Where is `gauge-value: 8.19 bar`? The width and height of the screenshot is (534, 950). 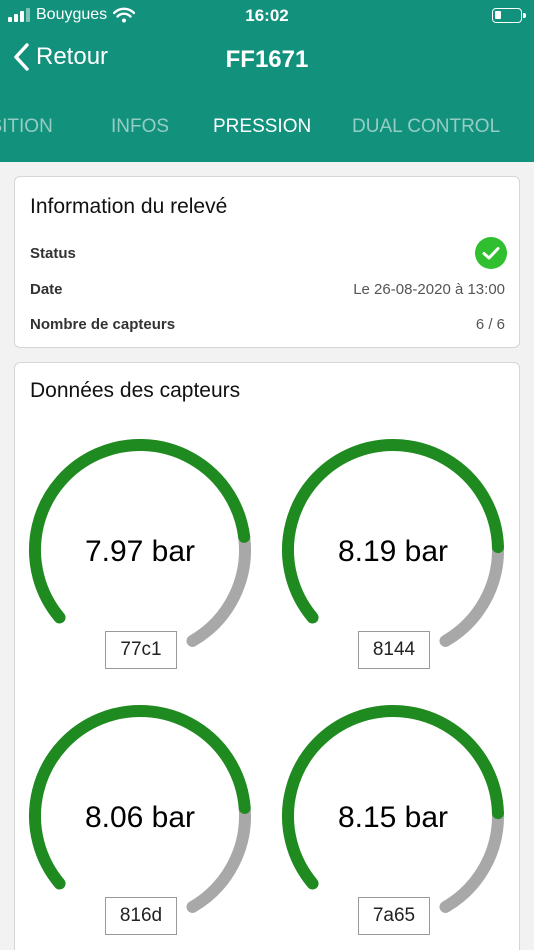
gauge-value: 8.19 bar is located at coordinates (393, 551).